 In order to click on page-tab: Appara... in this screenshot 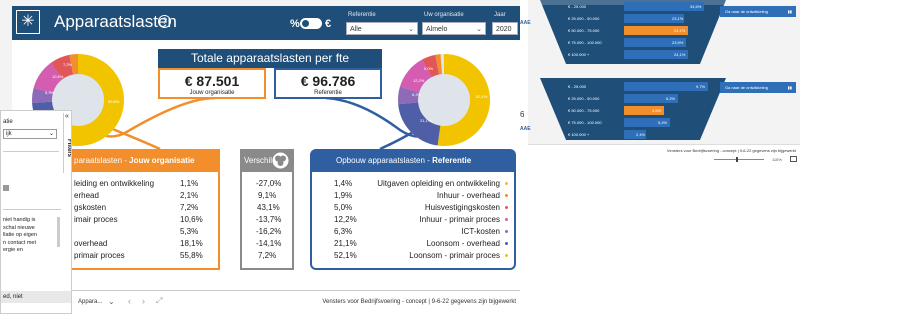, I will do `click(90, 302)`.